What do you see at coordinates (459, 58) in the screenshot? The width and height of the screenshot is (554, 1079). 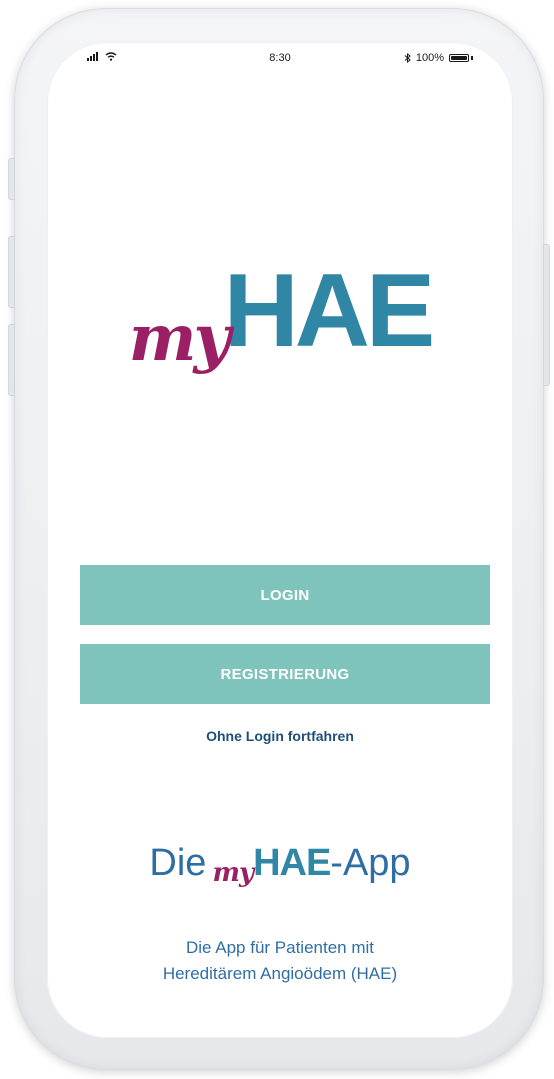 I see `battery-icon` at bounding box center [459, 58].